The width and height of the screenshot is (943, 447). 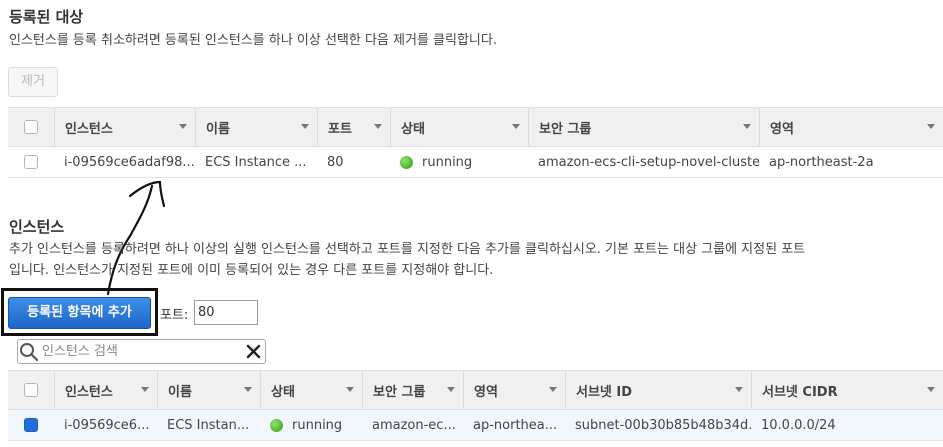 I want to click on port-input, so click(x=226, y=312).